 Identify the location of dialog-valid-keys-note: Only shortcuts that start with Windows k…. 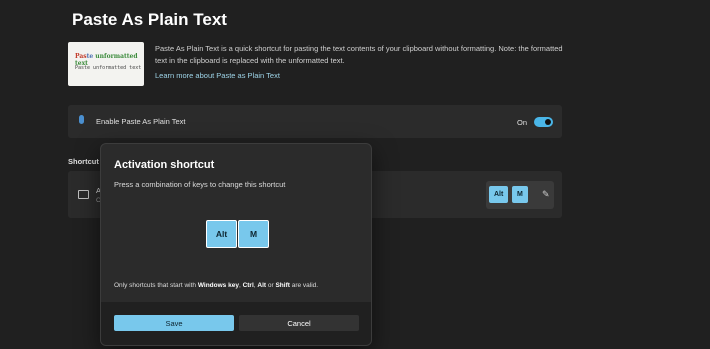
(216, 285).